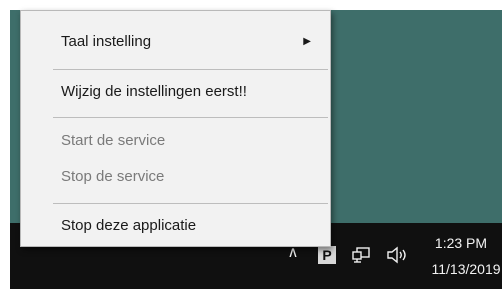  I want to click on menu-item-stop-service: Stop de service, so click(191, 177).